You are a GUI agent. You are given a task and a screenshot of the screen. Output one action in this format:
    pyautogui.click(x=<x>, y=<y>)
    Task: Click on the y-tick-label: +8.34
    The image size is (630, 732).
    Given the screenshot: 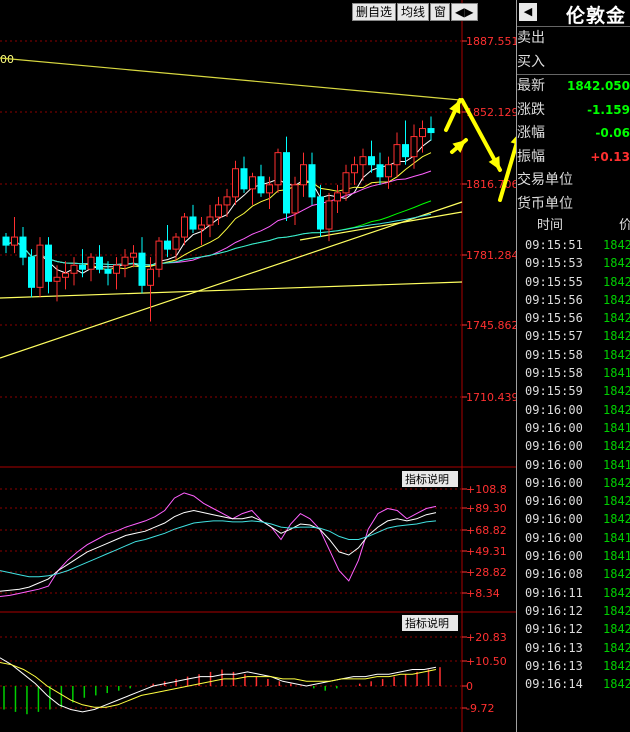 What is the action you would take?
    pyautogui.click(x=483, y=593)
    